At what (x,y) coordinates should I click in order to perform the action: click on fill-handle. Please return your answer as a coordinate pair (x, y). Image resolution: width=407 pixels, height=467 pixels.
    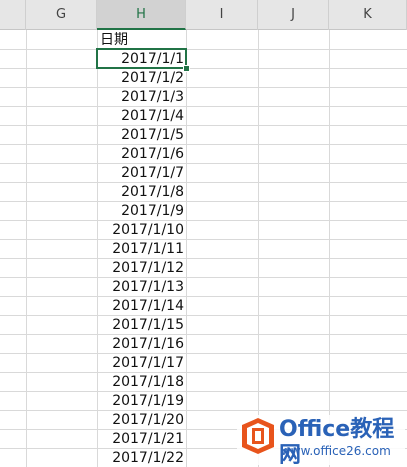
    Looking at the image, I should click on (186, 68).